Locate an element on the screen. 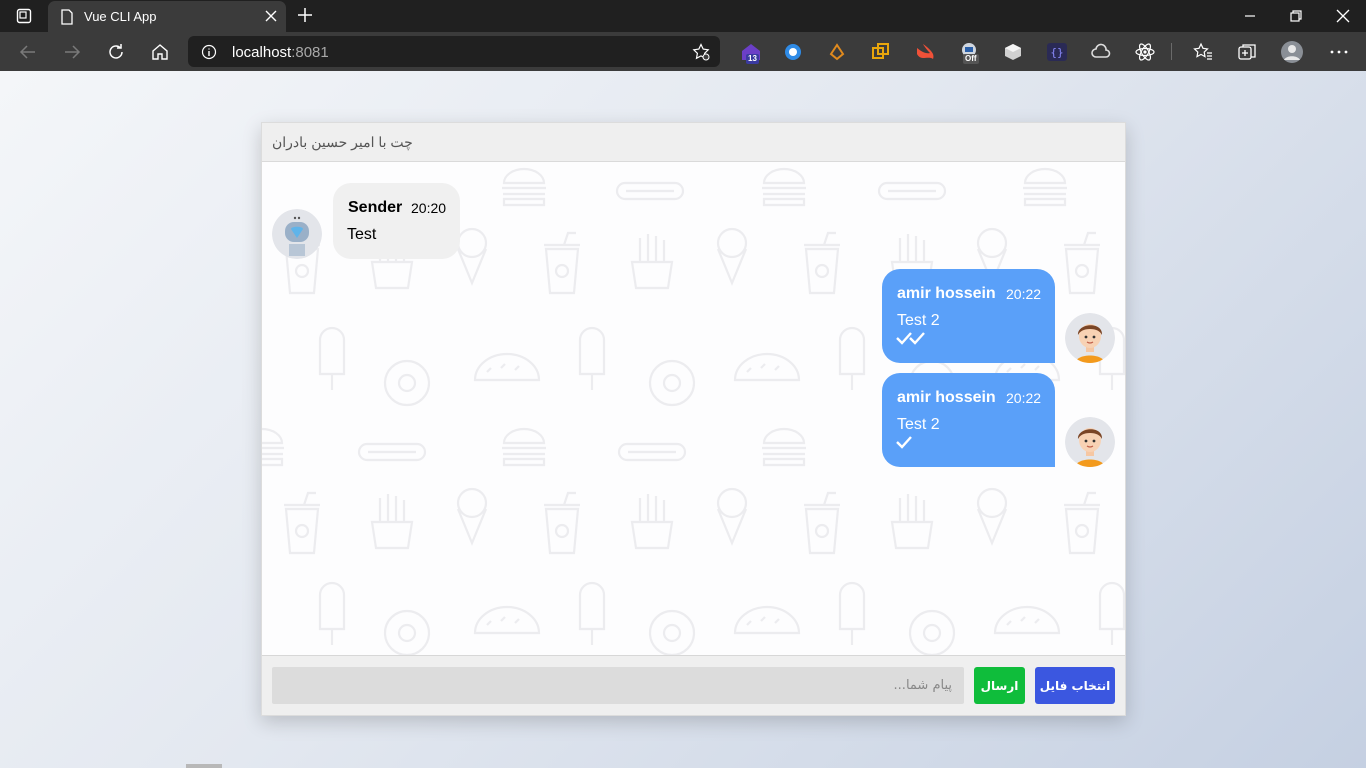 Image resolution: width=1366 pixels, height=768 pixels. extension-badge-count: 13 is located at coordinates (752, 59).